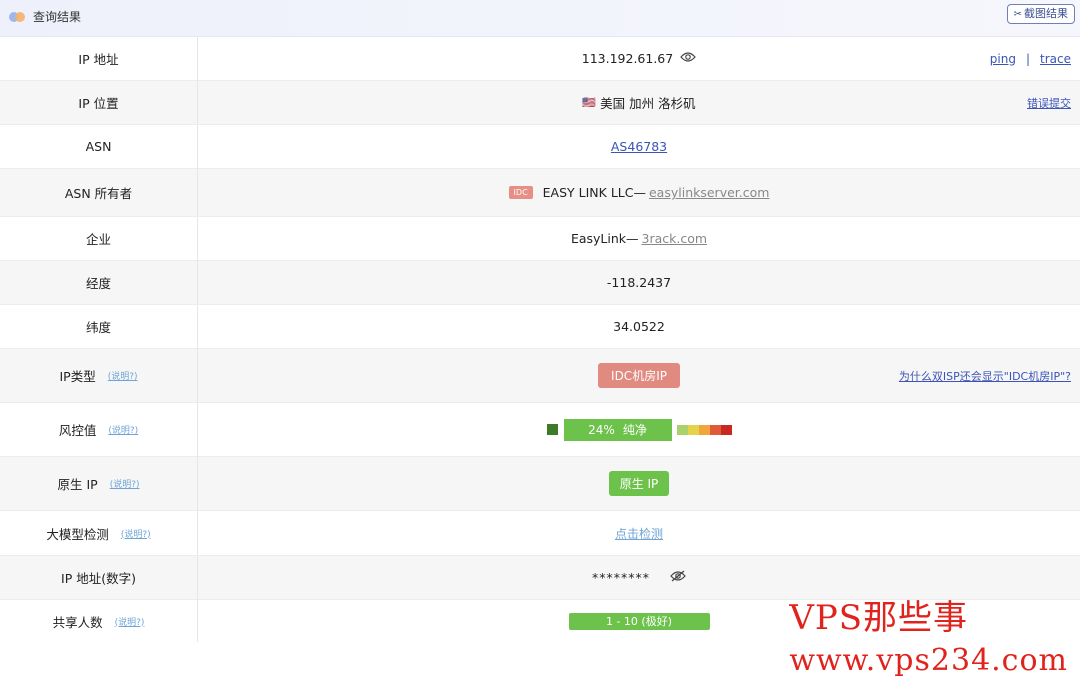 This screenshot has width=1080, height=679. What do you see at coordinates (99, 282) in the screenshot?
I see `row-label: 经度` at bounding box center [99, 282].